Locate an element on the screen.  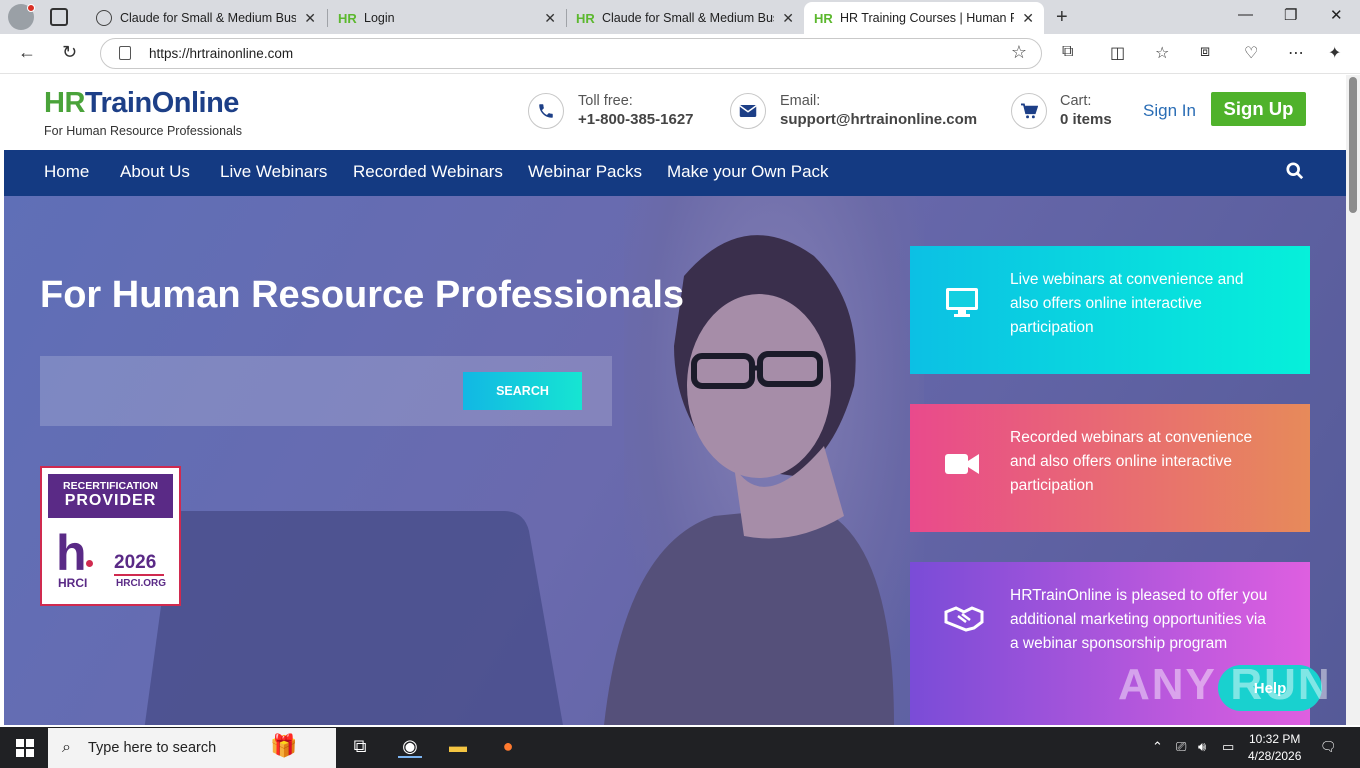
hrci-logo-letter: h is located at coordinates (71, 553).